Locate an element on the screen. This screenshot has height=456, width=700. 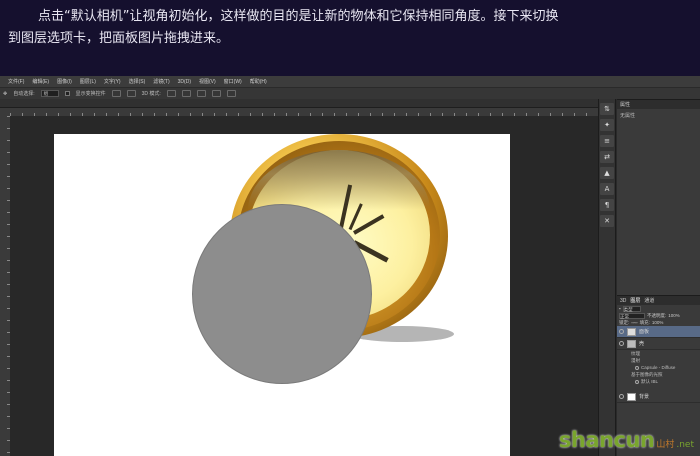
tab-channels: 通道 is located at coordinates (649, 300).